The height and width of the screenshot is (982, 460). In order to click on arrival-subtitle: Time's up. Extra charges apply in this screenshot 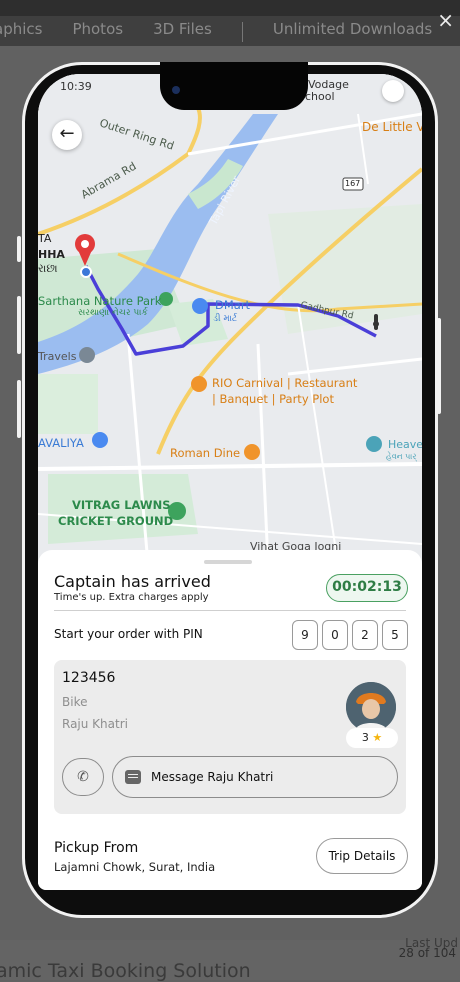, I will do `click(131, 597)`.